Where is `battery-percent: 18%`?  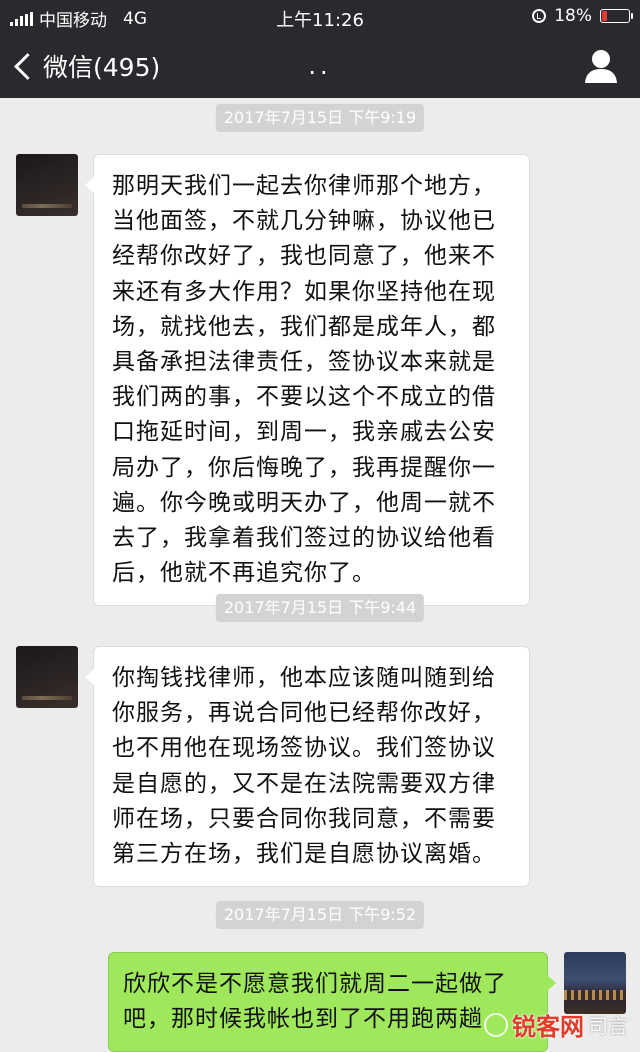 battery-percent: 18% is located at coordinates (573, 16).